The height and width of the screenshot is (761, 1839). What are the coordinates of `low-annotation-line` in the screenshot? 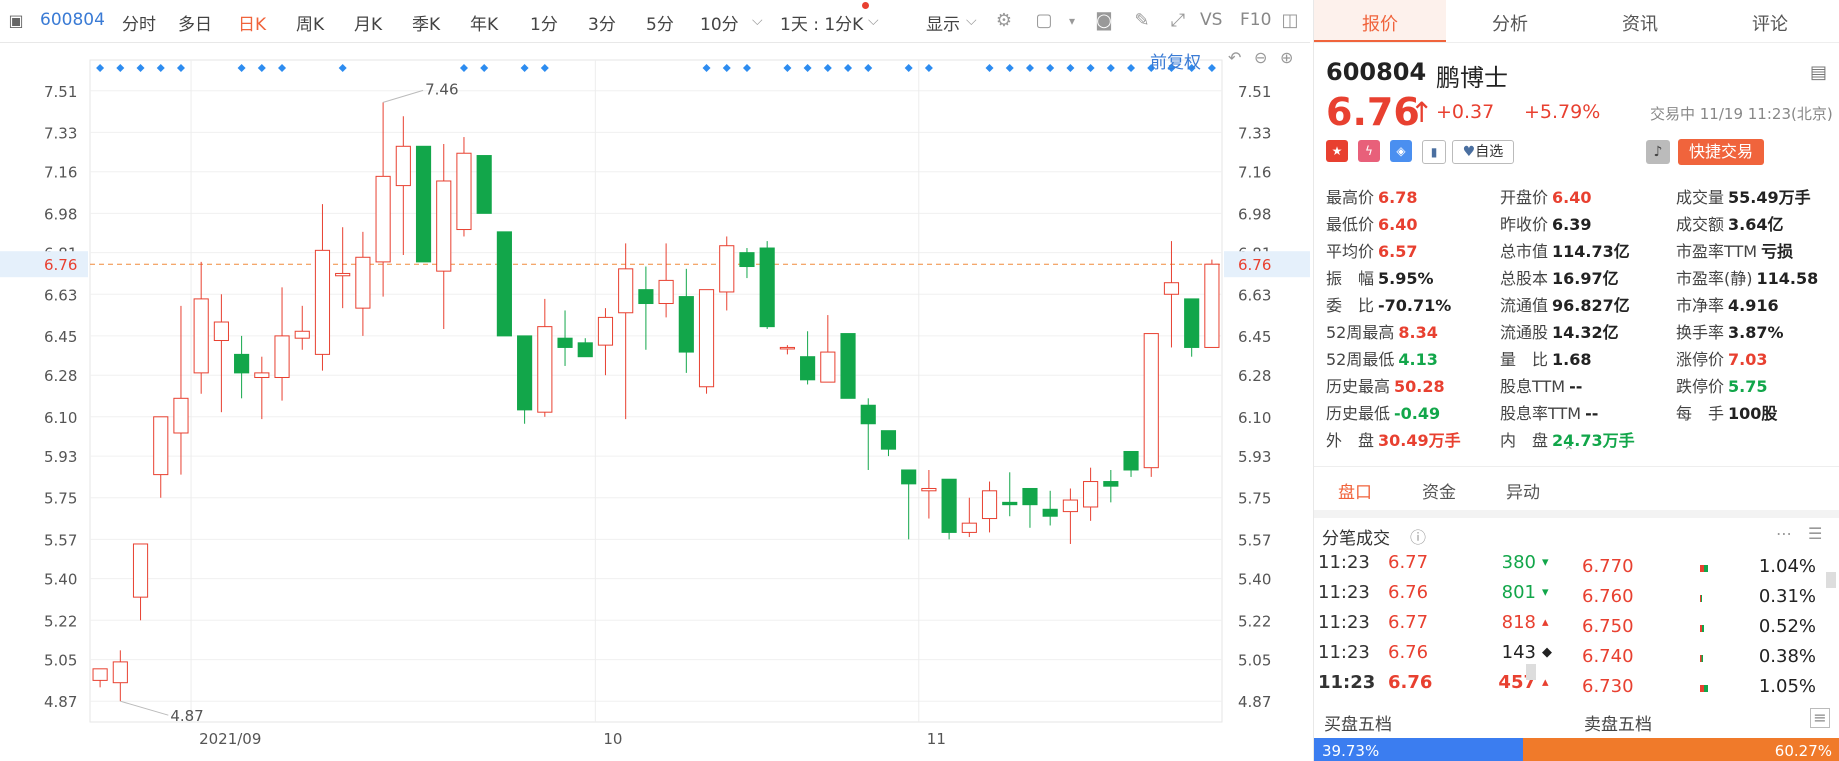 It's located at (144, 708).